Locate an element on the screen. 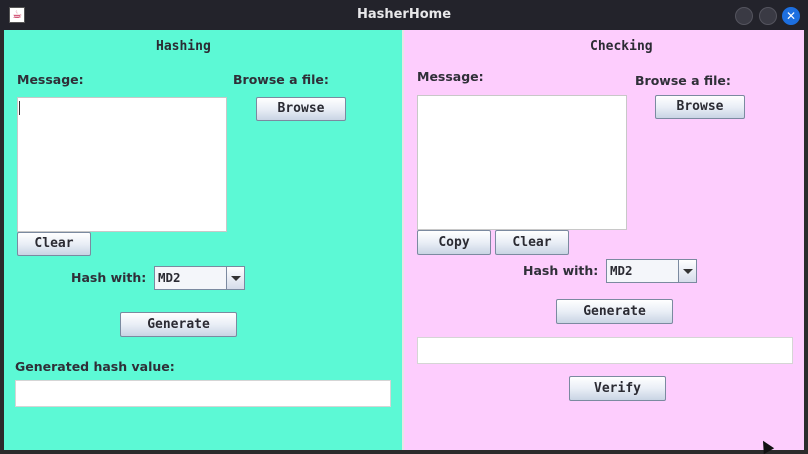 Image resolution: width=808 pixels, height=454 pixels. hashing-browse-button: Browse is located at coordinates (301, 109).